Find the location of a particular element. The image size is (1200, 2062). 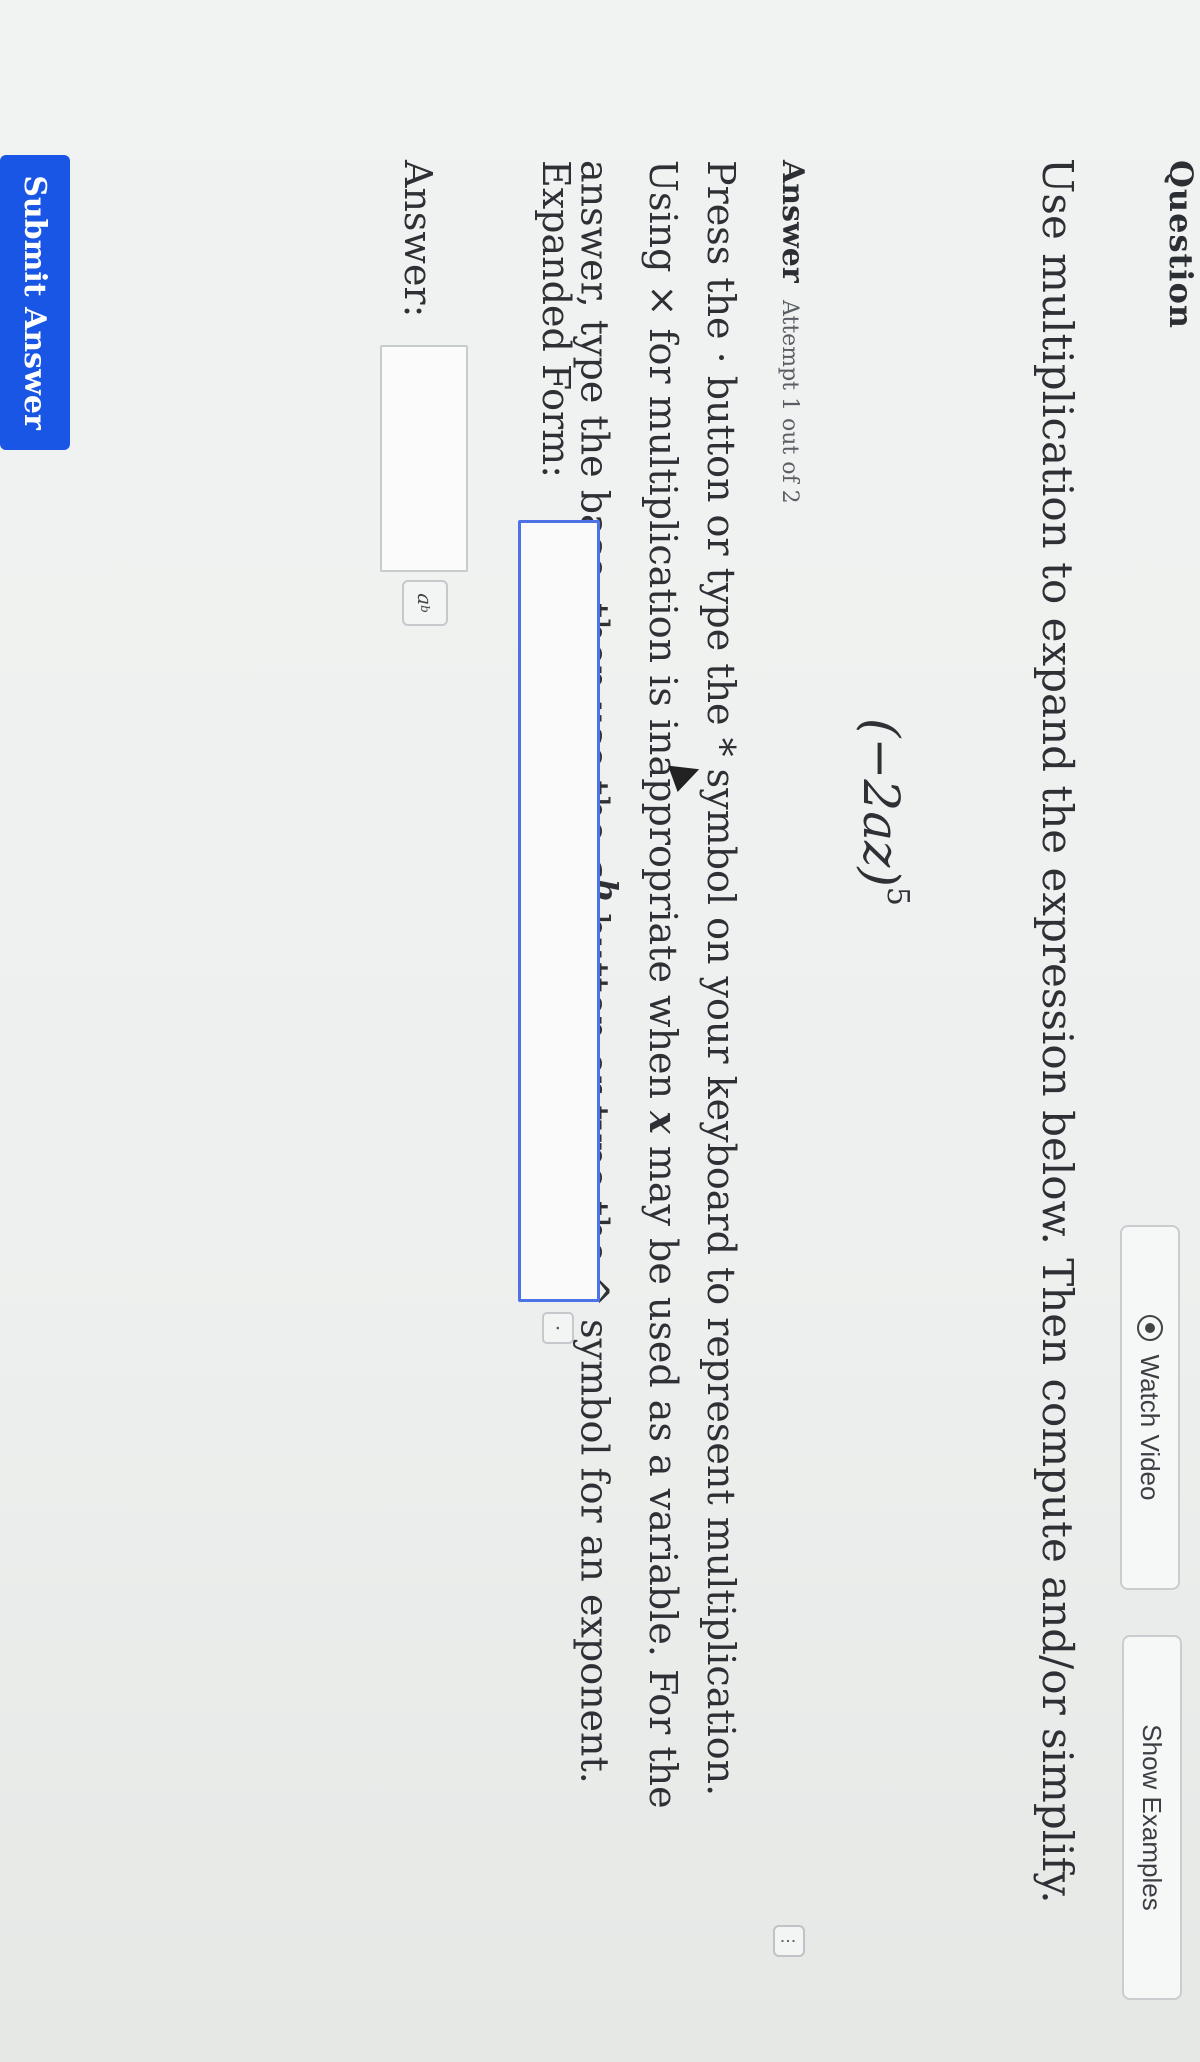

expanded-form-input is located at coordinates (559, 911).